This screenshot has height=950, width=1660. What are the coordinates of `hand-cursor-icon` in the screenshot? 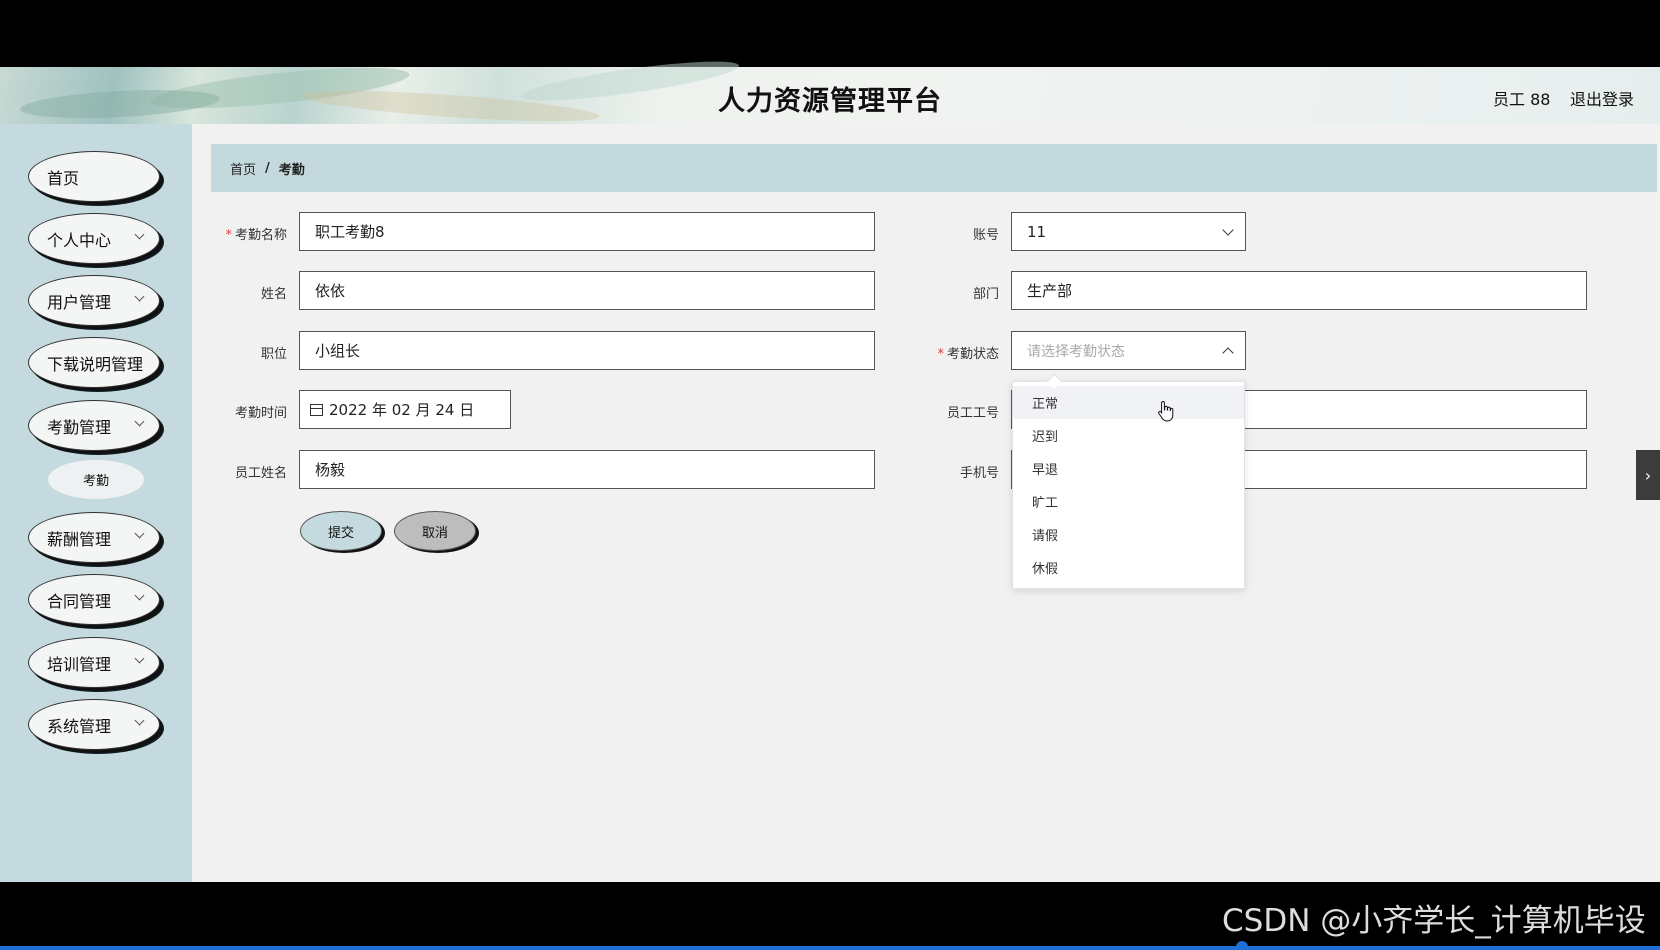 It's located at (1166, 411).